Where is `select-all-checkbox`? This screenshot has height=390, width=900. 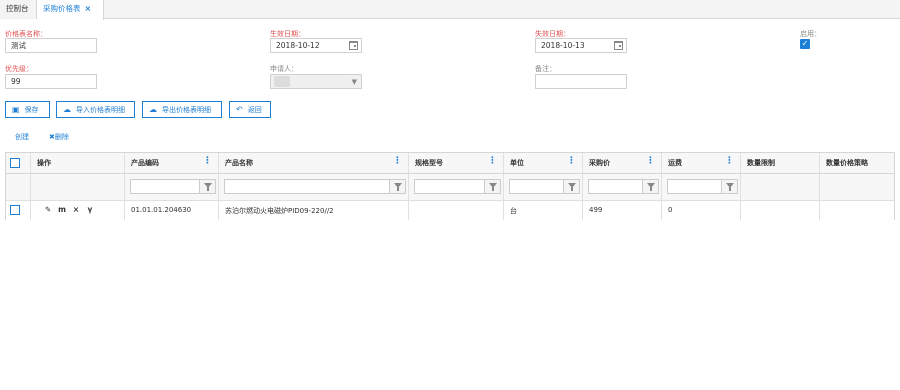
select-all-checkbox is located at coordinates (15, 163).